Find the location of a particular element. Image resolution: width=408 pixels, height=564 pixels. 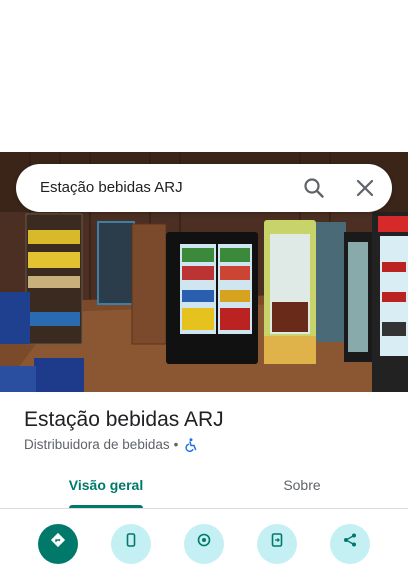

send-to-phone-button is located at coordinates (277, 544).